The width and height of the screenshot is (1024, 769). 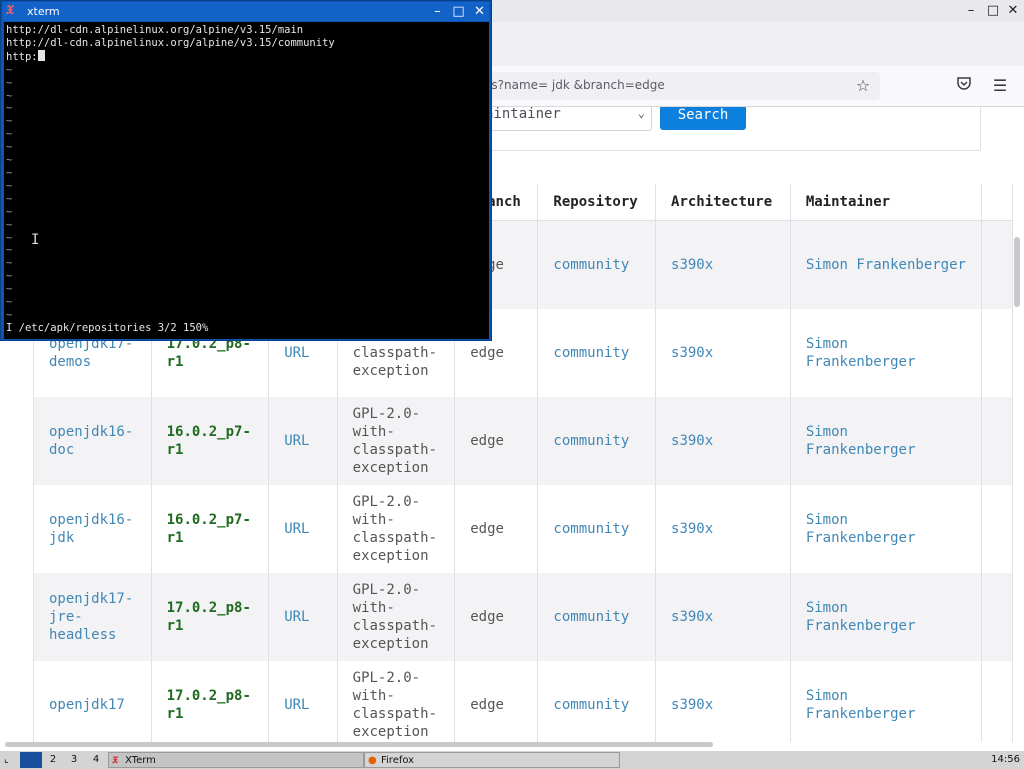 What do you see at coordinates (863, 86) in the screenshot?
I see `bookmark-star-icon: ☆` at bounding box center [863, 86].